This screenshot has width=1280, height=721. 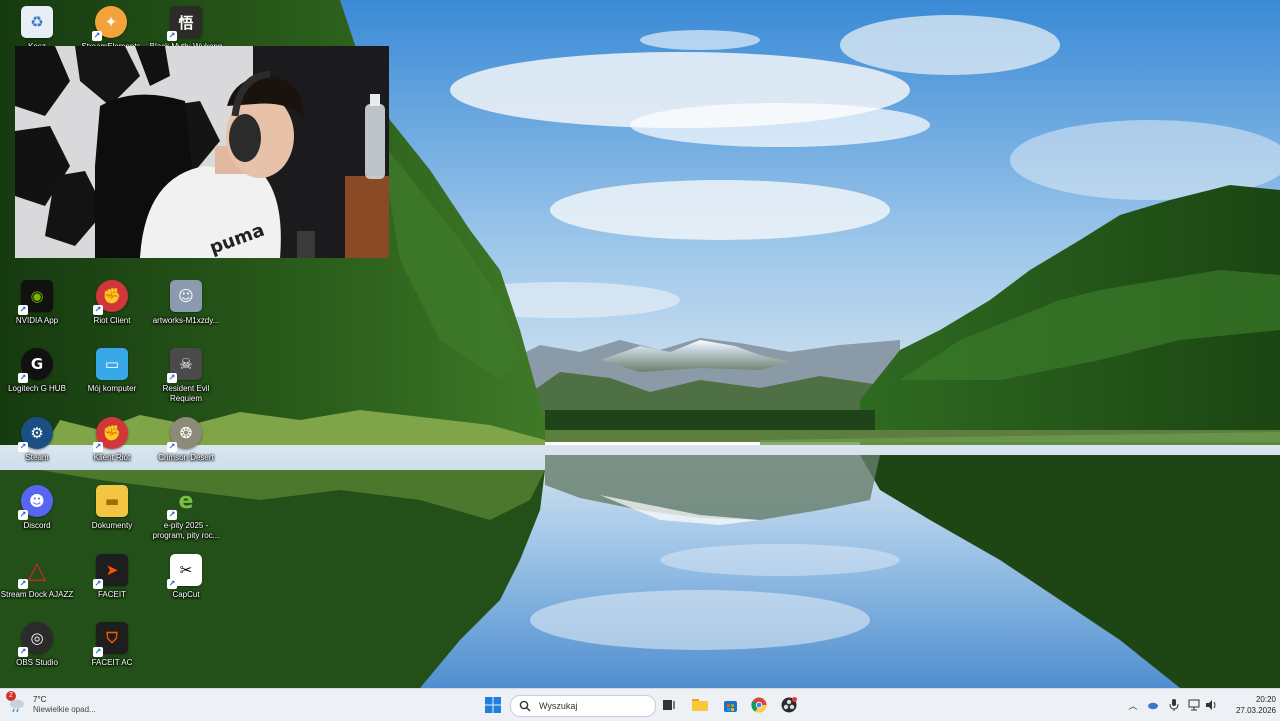 I want to click on desktop-icon-label: Resident Evil Requiem, so click(x=186, y=393).